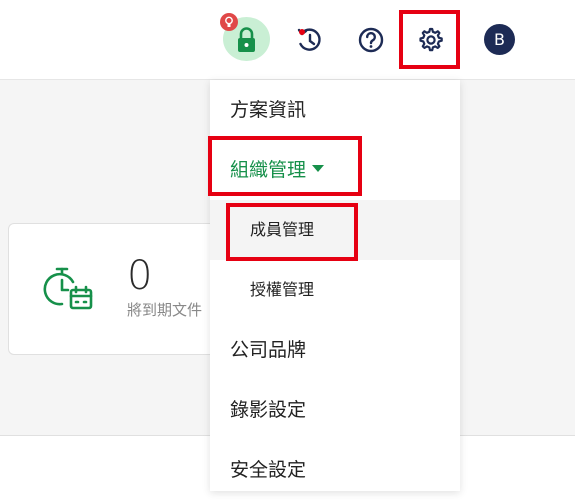 The width and height of the screenshot is (575, 500). I want to click on alert-badge, so click(229, 22).